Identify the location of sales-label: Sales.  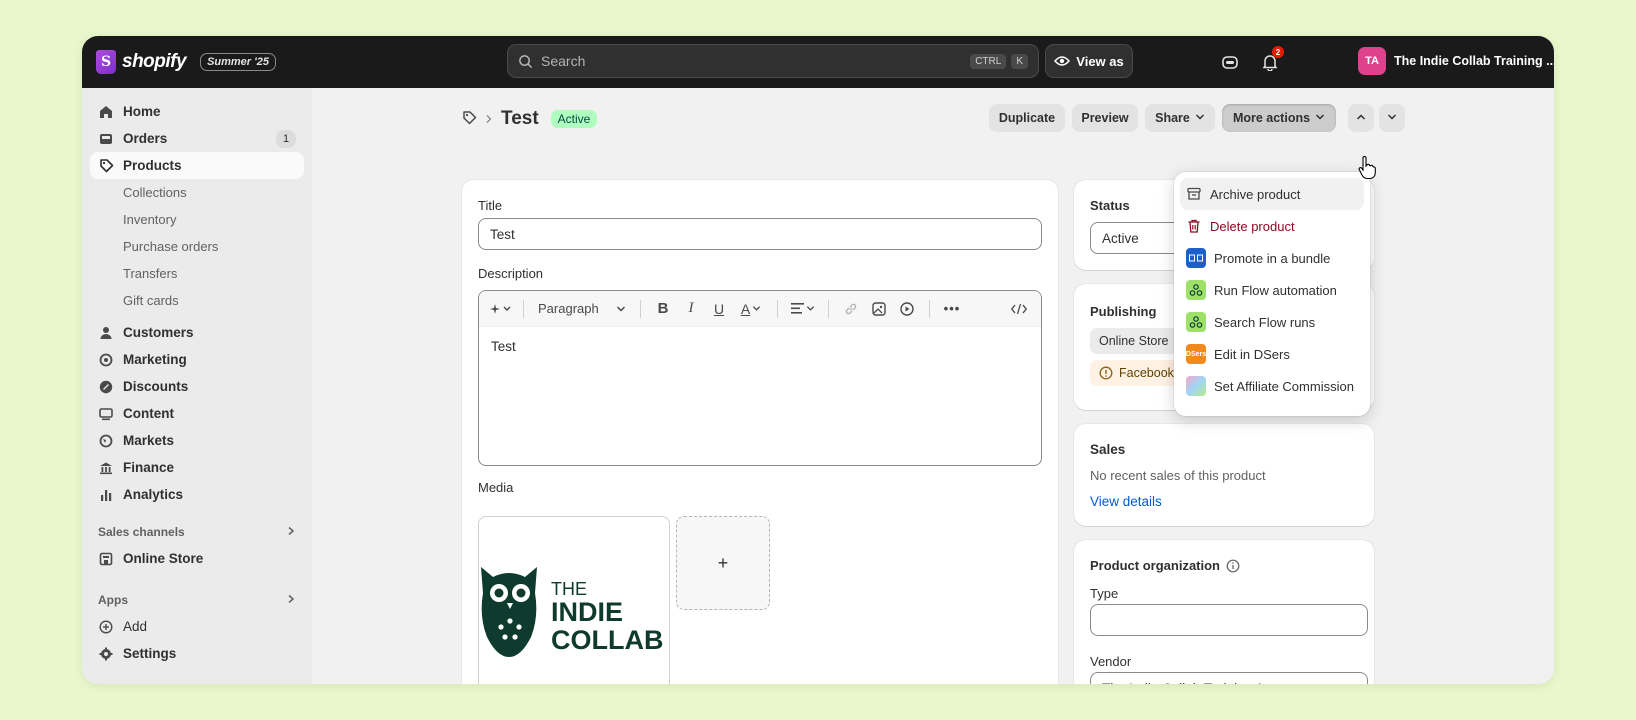
(1108, 449).